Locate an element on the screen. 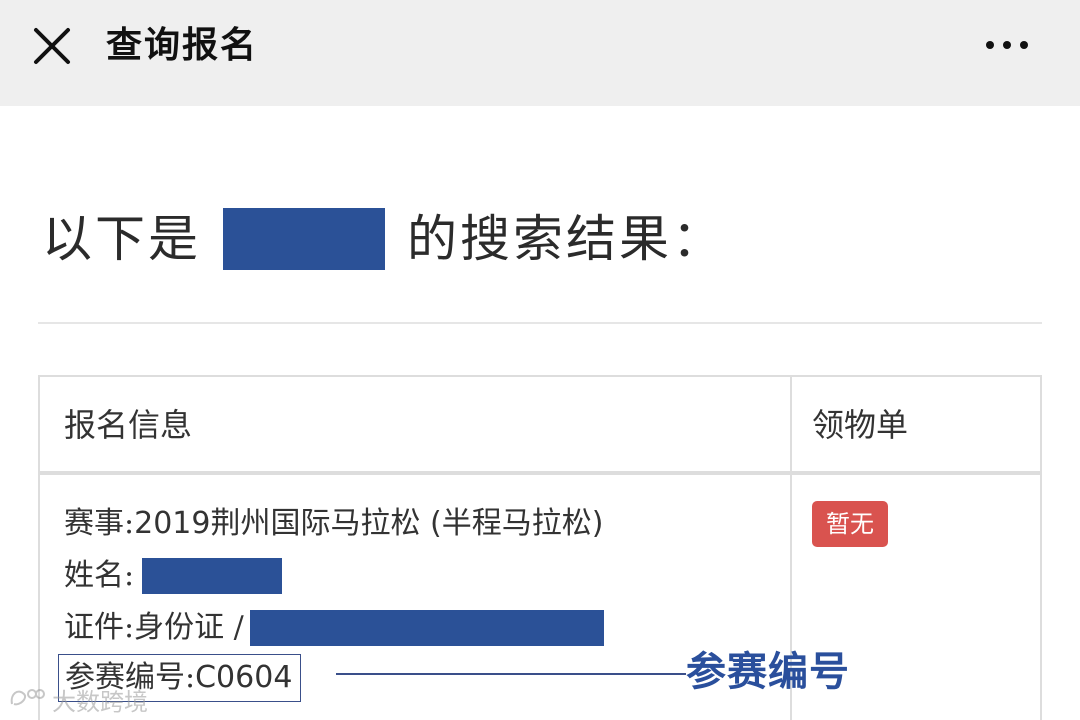 The width and height of the screenshot is (1080, 720). id-line: 证件: 身份证 / is located at coordinates (334, 628).